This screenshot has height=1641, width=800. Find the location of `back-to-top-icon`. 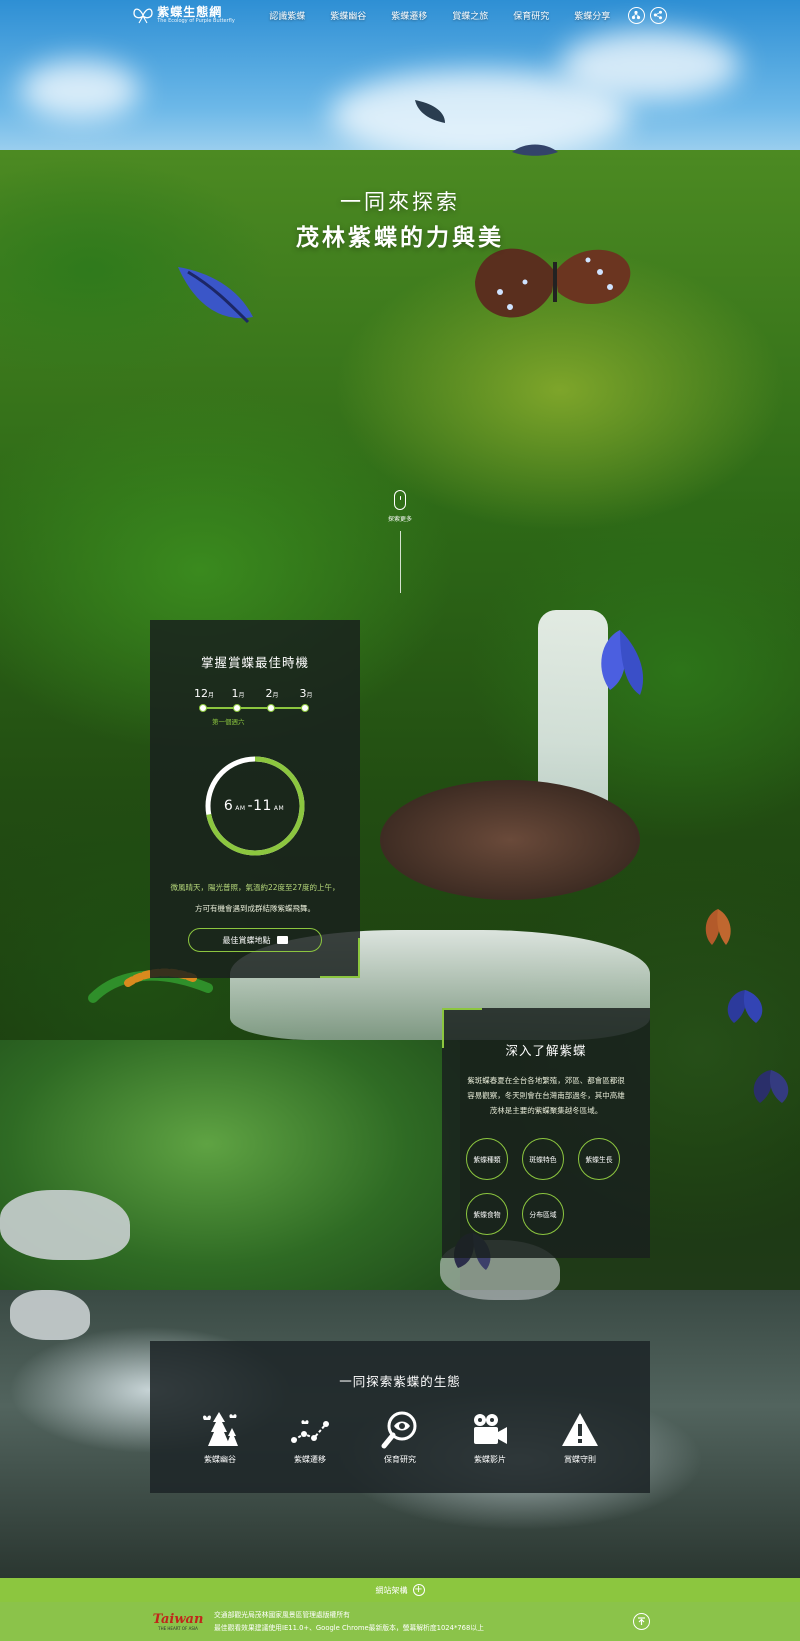

back-to-top-icon is located at coordinates (641, 1621).